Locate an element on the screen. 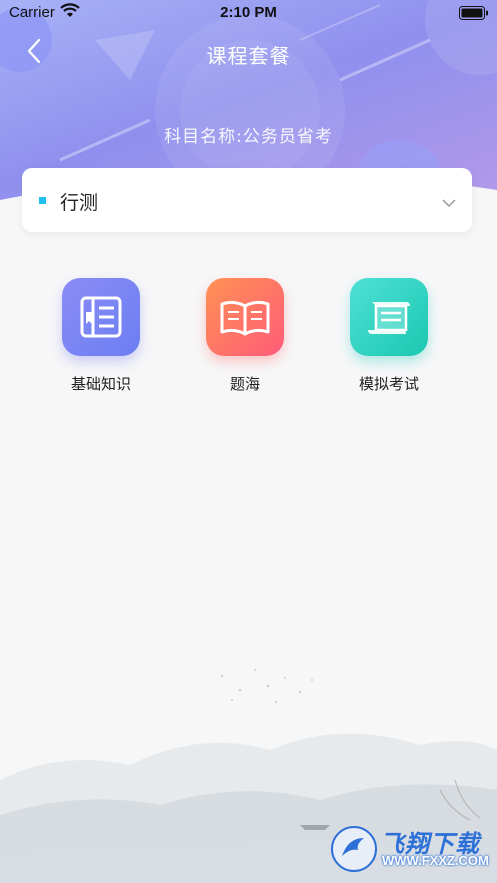 This screenshot has height=883, width=497. watermark-emblem-icon is located at coordinates (354, 849).